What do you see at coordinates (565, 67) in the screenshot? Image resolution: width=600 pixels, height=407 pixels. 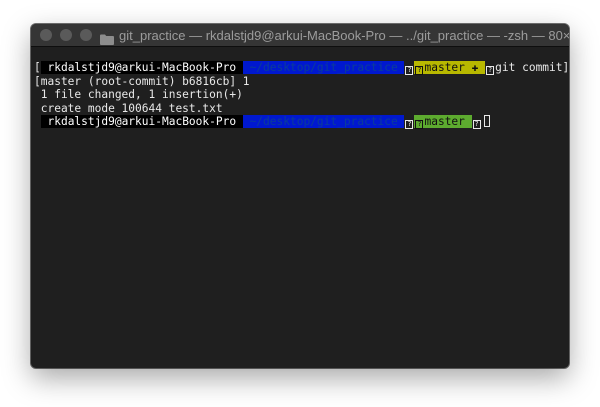 I see `prompt-close-bracket: ]` at bounding box center [565, 67].